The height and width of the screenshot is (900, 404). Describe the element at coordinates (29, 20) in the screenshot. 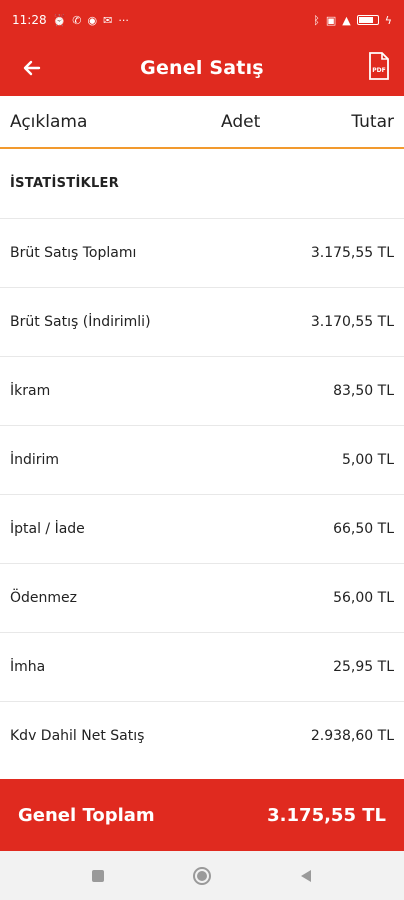

I see `clock: 11:28` at that location.